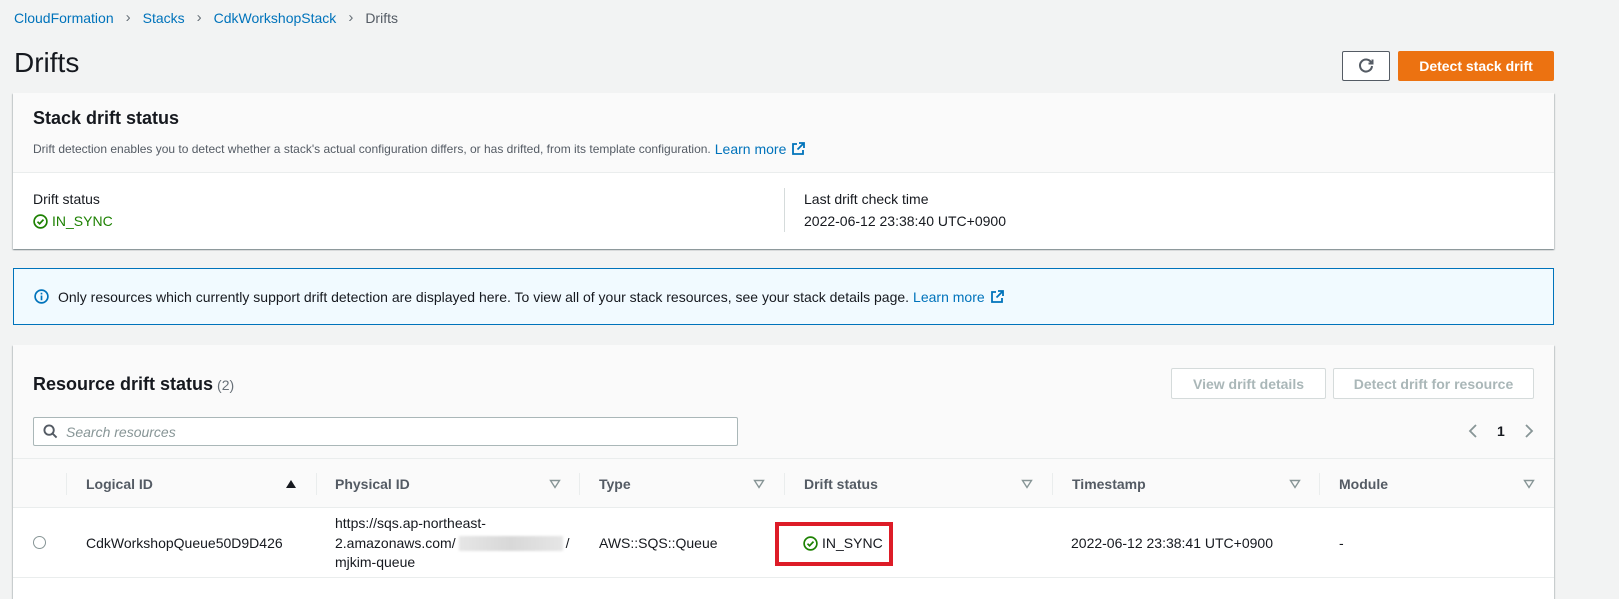 The height and width of the screenshot is (599, 1619). Describe the element at coordinates (64, 18) in the screenshot. I see `breadcrumb-cloudformation: CloudFormation` at that location.